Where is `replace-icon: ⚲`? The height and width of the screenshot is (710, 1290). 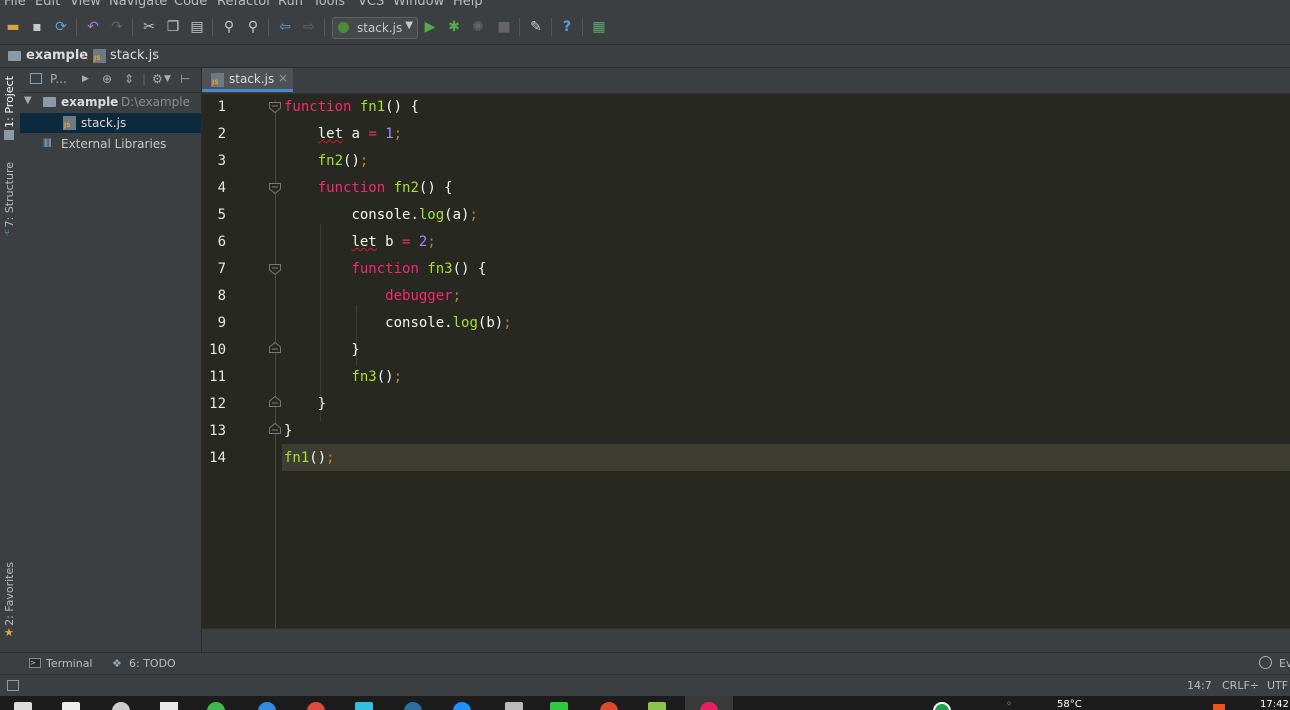 replace-icon: ⚲ is located at coordinates (253, 27).